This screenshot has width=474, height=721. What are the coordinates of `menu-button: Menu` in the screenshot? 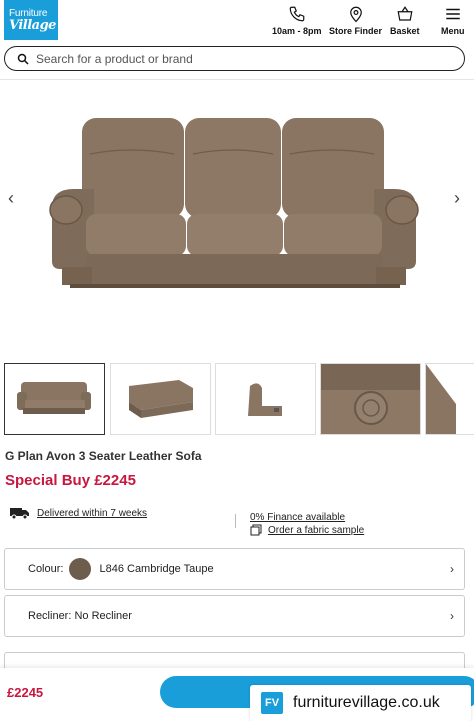 It's located at (453, 20).